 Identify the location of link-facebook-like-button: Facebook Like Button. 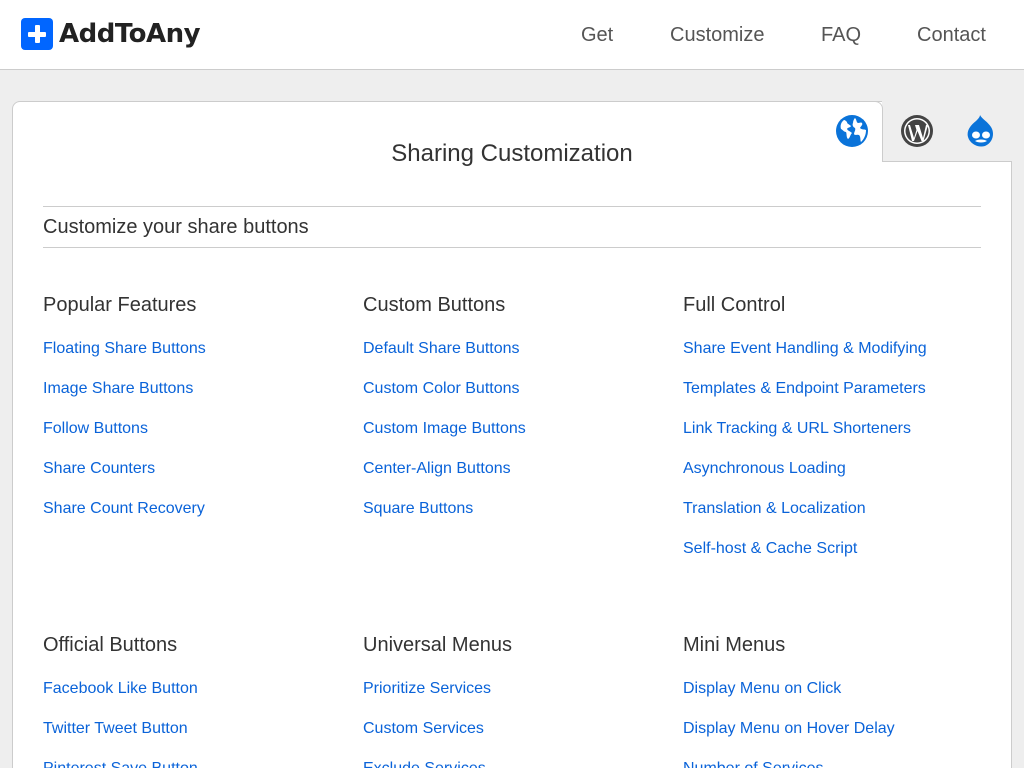
(193, 699).